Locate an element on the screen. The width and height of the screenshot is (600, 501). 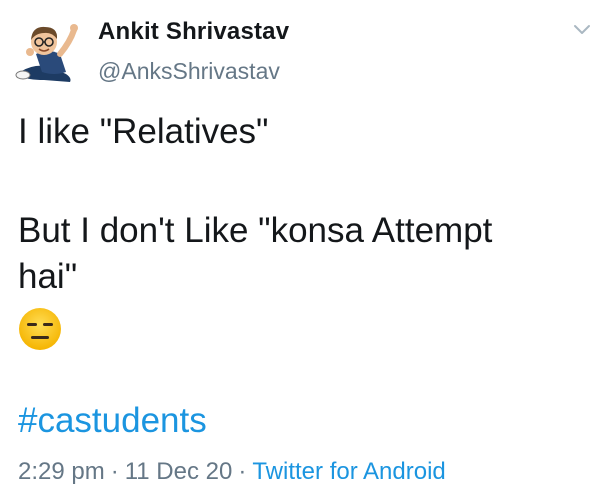
tweet-text-line-1: I like "Relatives" is located at coordinates (143, 131).